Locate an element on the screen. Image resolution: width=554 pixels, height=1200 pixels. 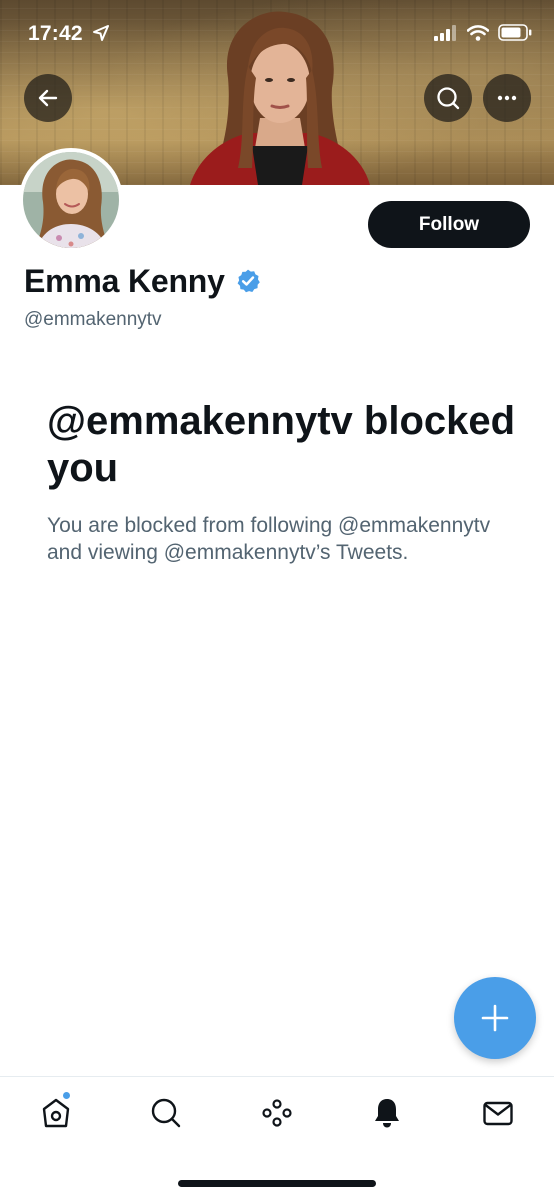
spaces-icon is located at coordinates (277, 1113).